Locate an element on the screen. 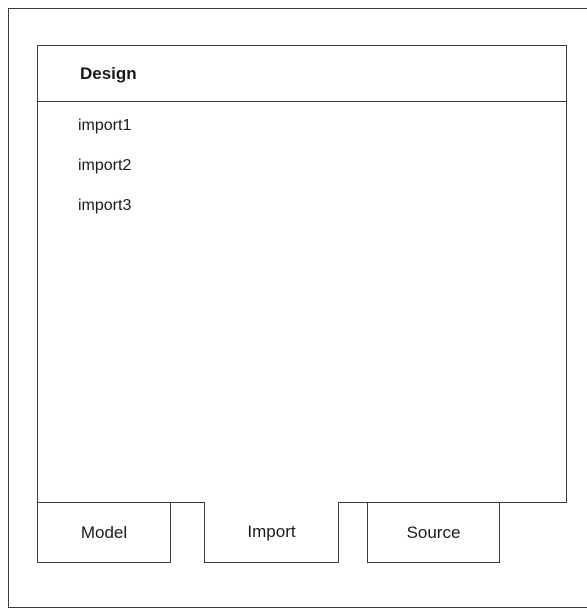  tab-source: Source is located at coordinates (433, 532).